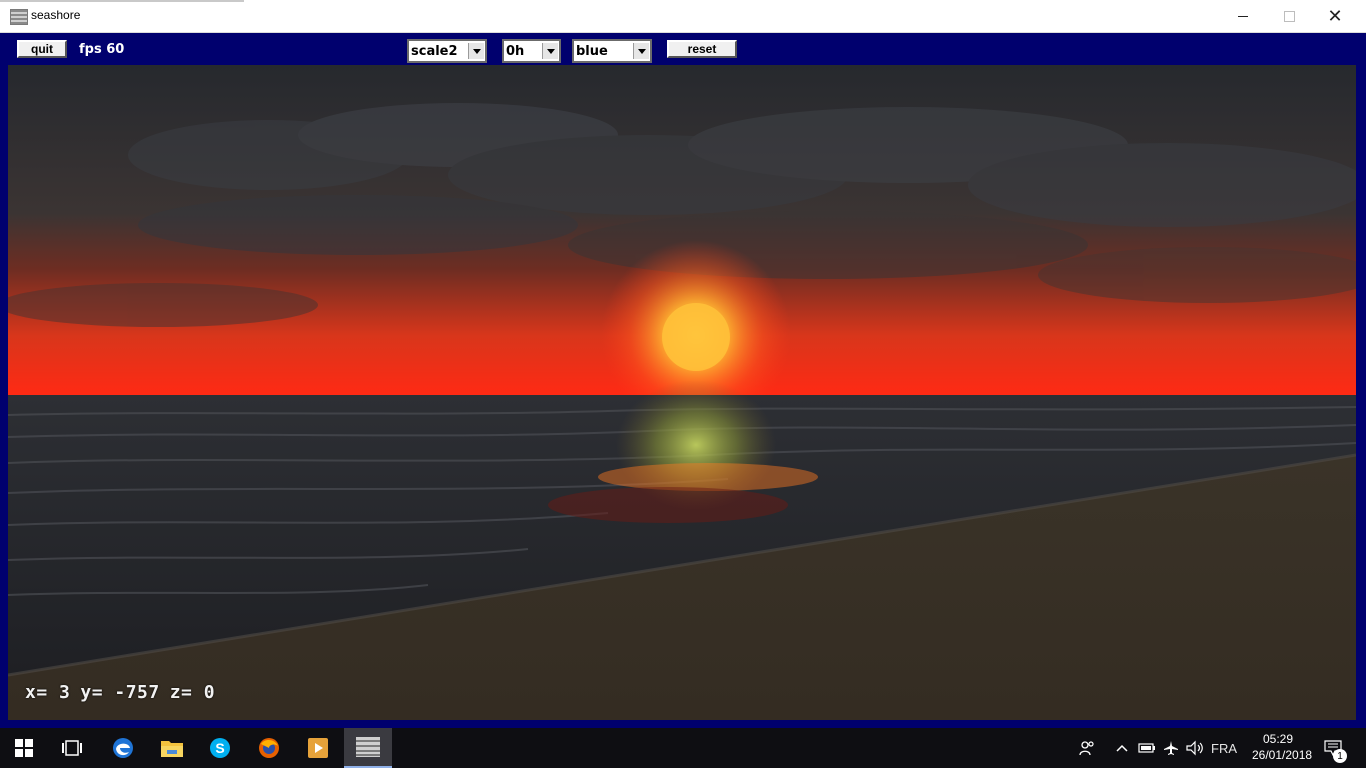 The width and height of the screenshot is (1366, 768). I want to click on camera-coordinates: x= 3 y= -757 z= 0, so click(125, 692).